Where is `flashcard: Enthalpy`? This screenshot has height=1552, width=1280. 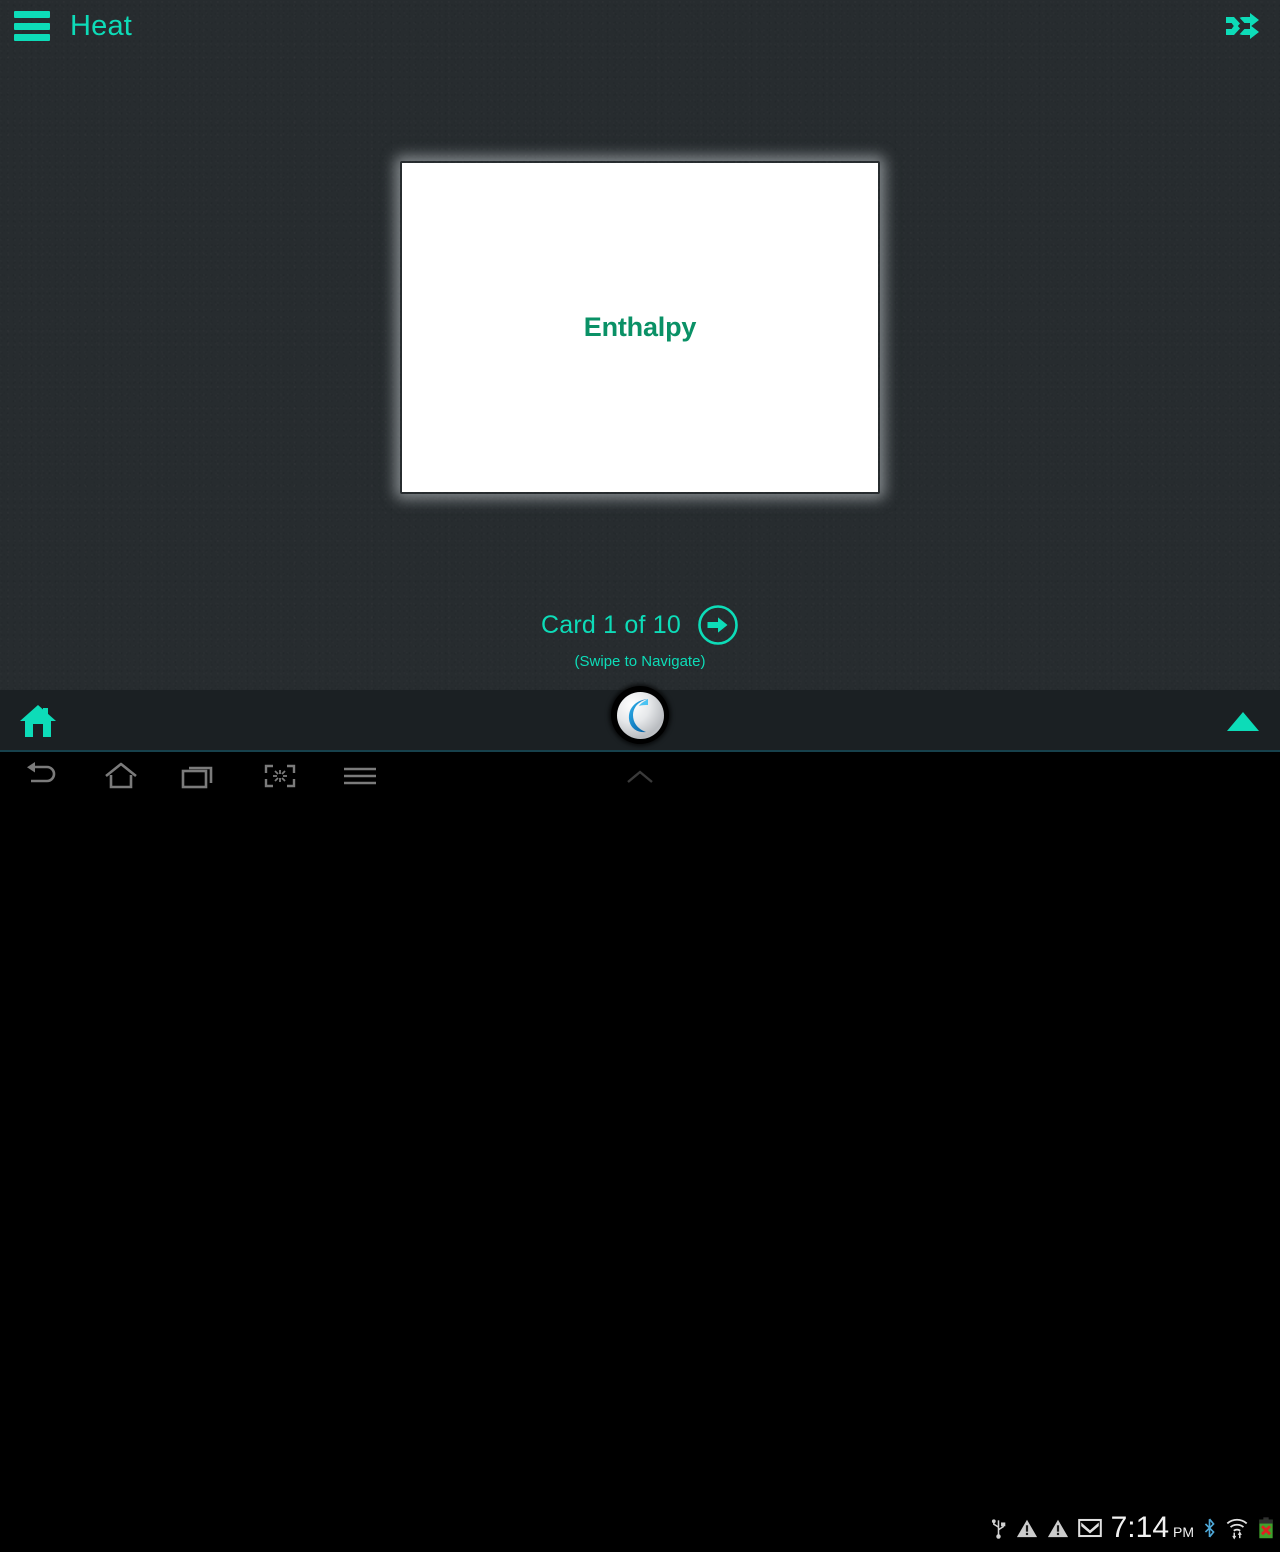 flashcard: Enthalpy is located at coordinates (640, 327).